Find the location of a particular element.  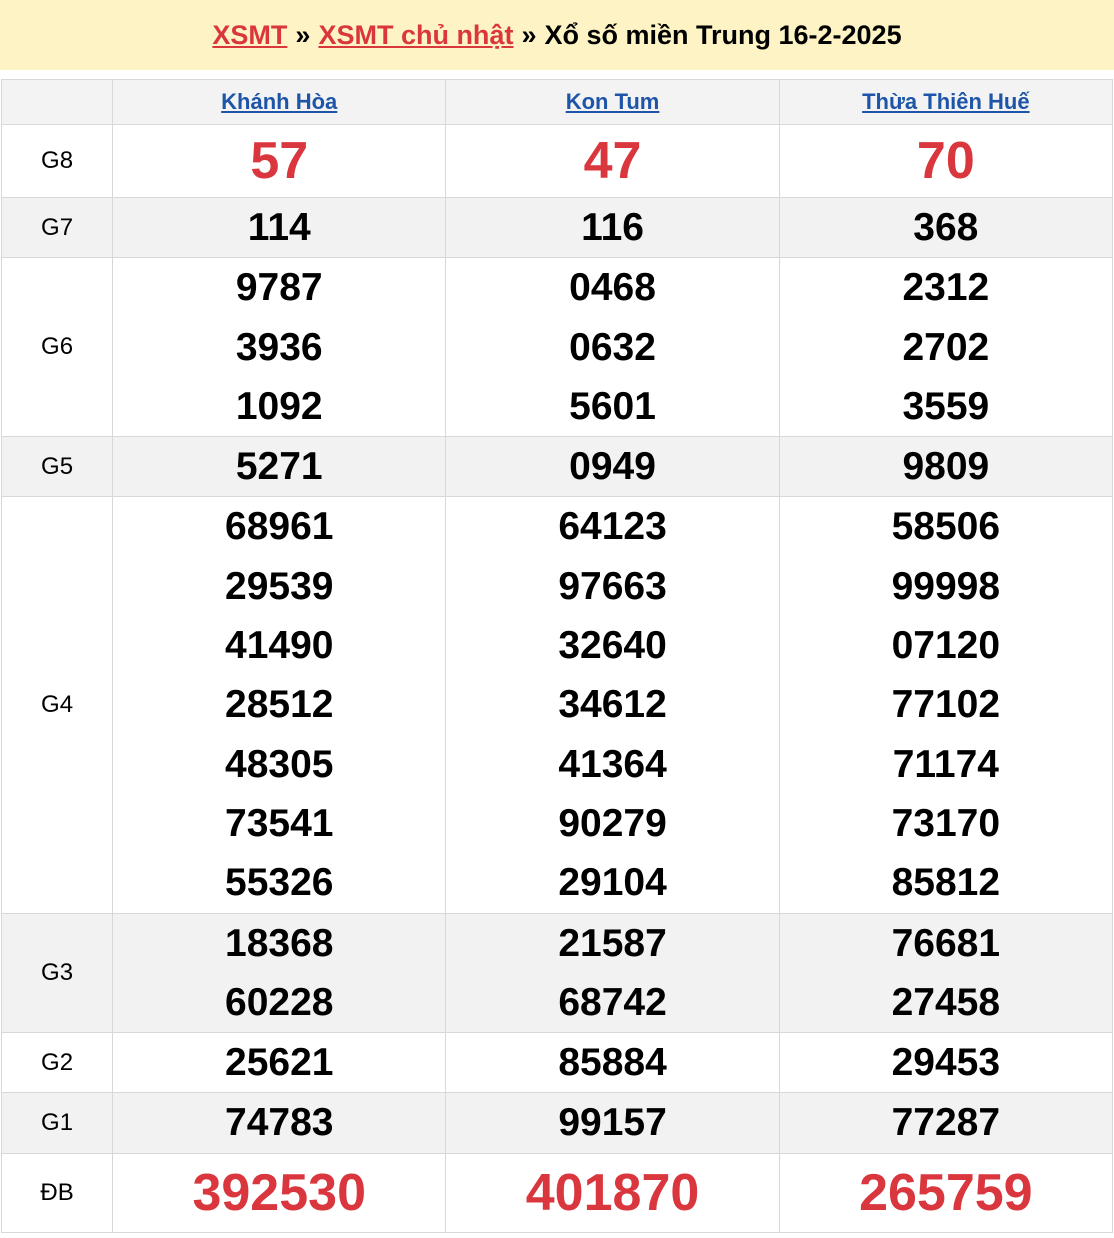

table-row: G8 57 47 70 is located at coordinates (557, 161).